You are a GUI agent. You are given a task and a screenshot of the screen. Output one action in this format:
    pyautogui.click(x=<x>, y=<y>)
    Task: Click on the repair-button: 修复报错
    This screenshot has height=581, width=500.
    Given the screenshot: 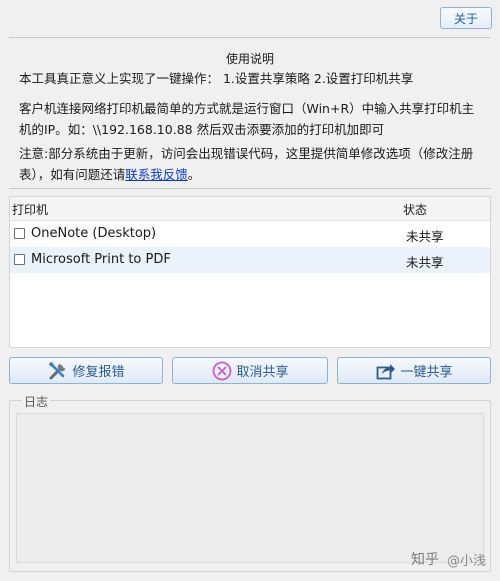 What is the action you would take?
    pyautogui.click(x=86, y=370)
    